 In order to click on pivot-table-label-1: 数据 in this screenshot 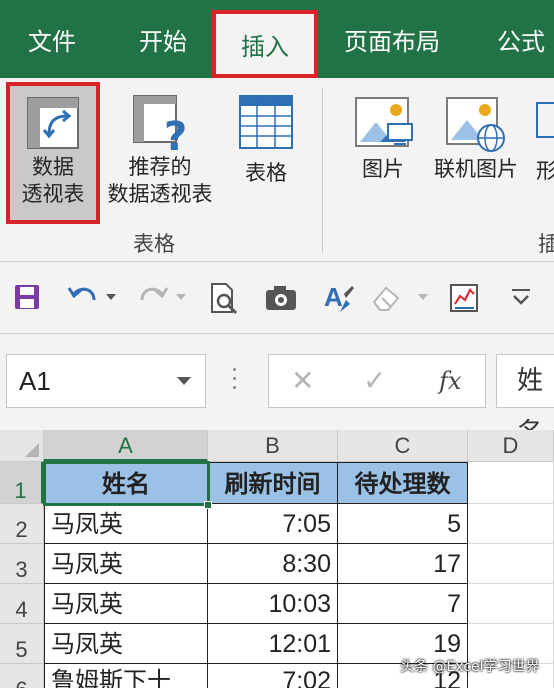, I will do `click(53, 167)`.